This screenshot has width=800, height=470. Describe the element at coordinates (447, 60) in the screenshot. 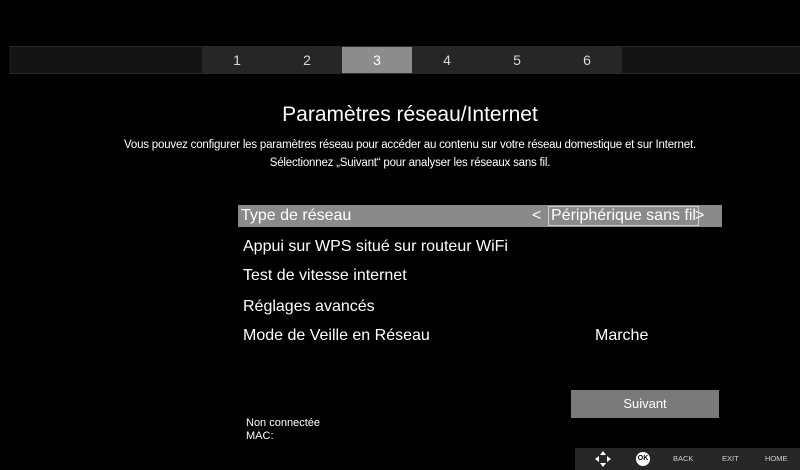

I see `step-4: 4` at that location.